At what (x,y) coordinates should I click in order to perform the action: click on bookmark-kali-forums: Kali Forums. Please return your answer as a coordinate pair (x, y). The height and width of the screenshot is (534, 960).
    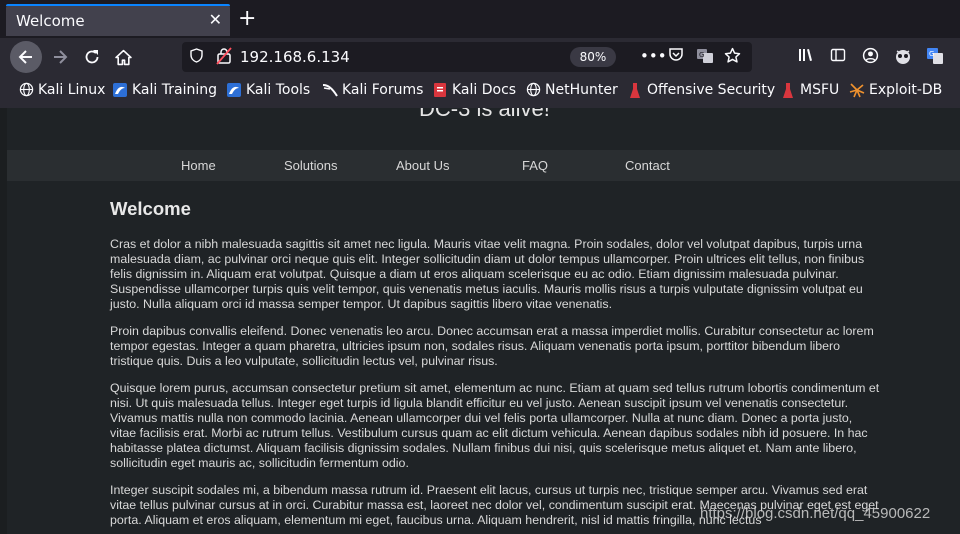
    Looking at the image, I should click on (372, 90).